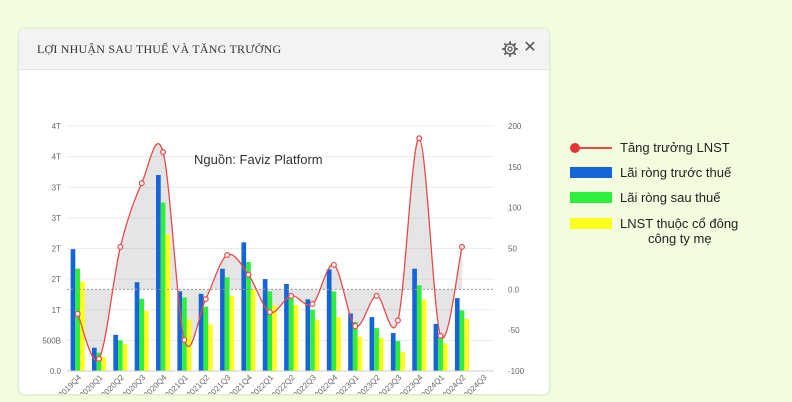 Image resolution: width=792 pixels, height=402 pixels. Describe the element at coordinates (514, 289) in the screenshot. I see `y-tick-label-right: 0.0` at that location.